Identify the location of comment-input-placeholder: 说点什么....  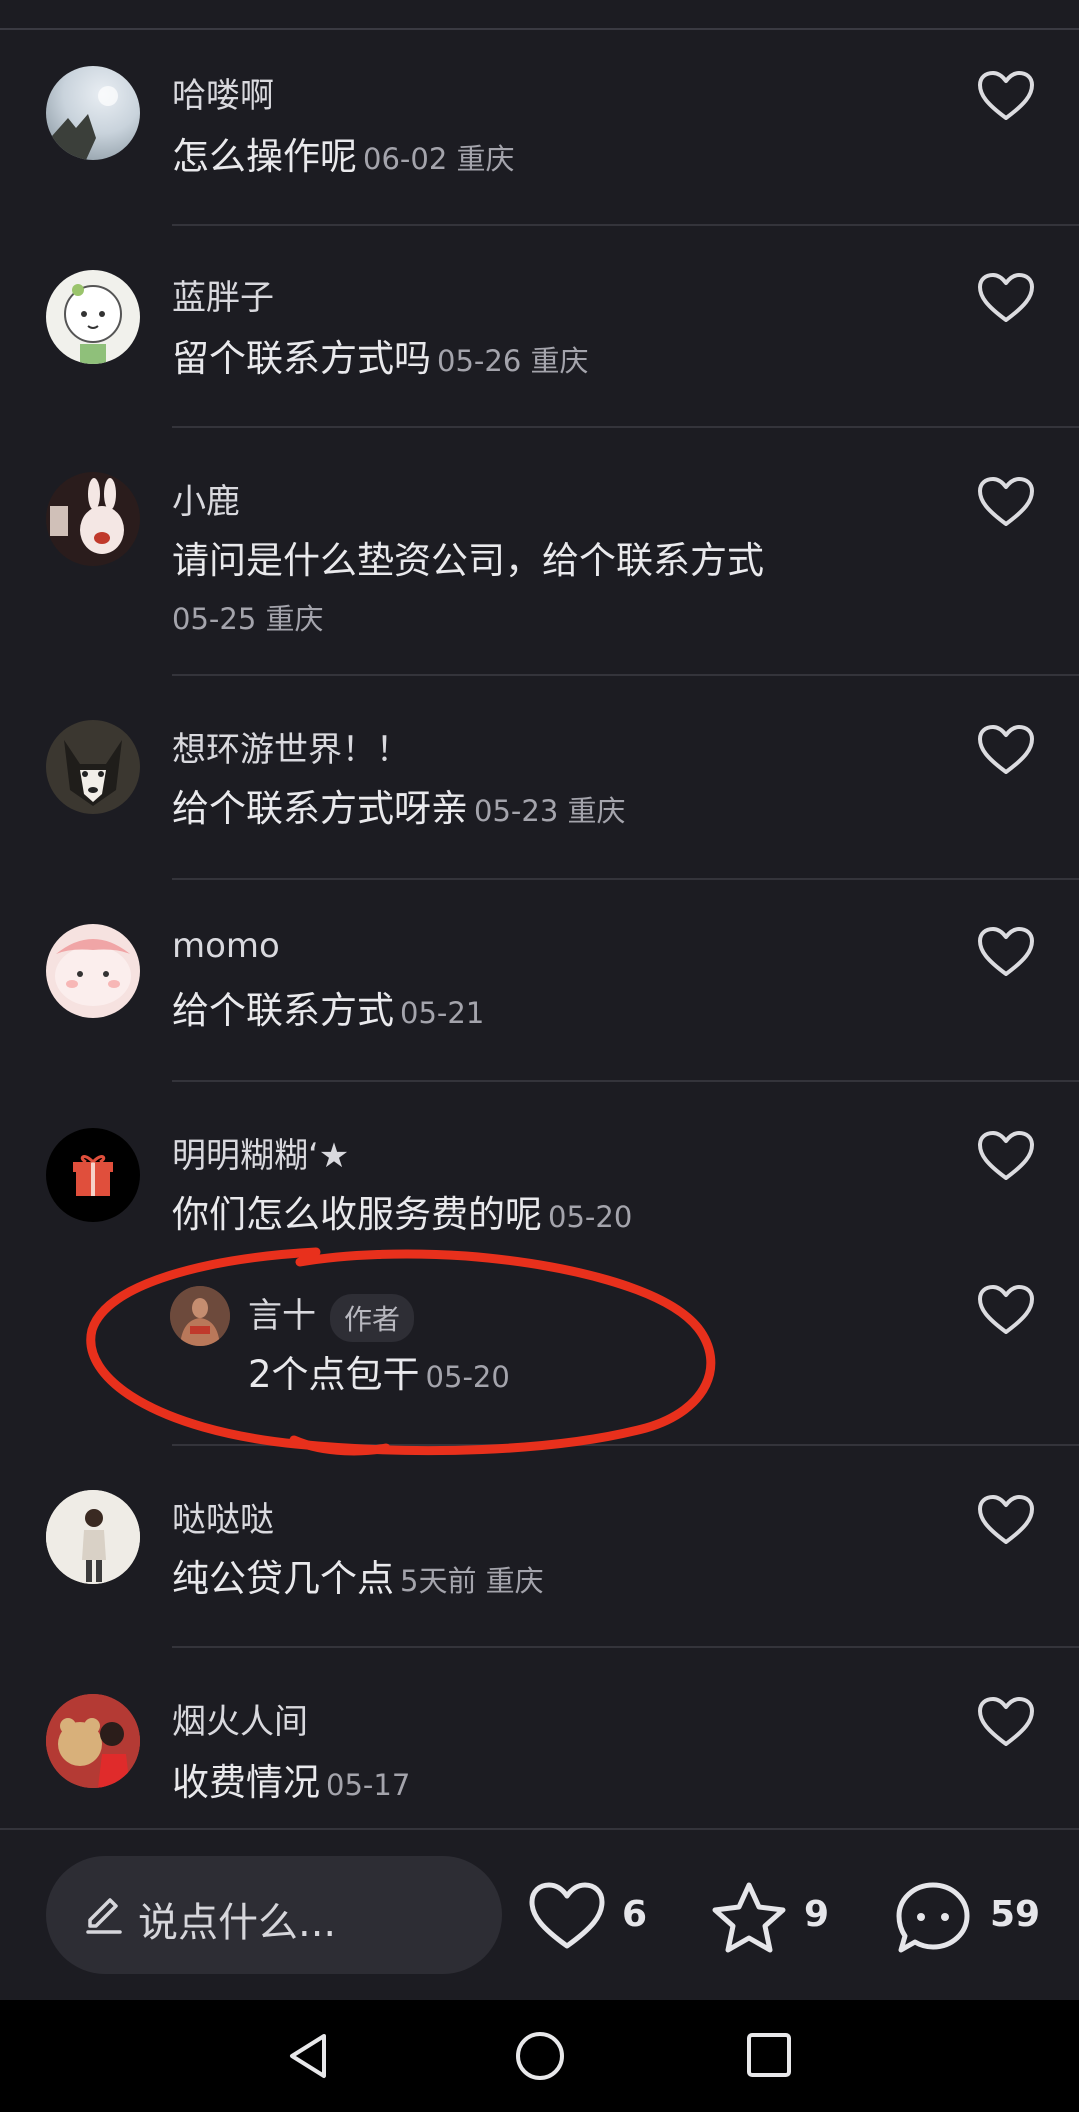
(237, 1923).